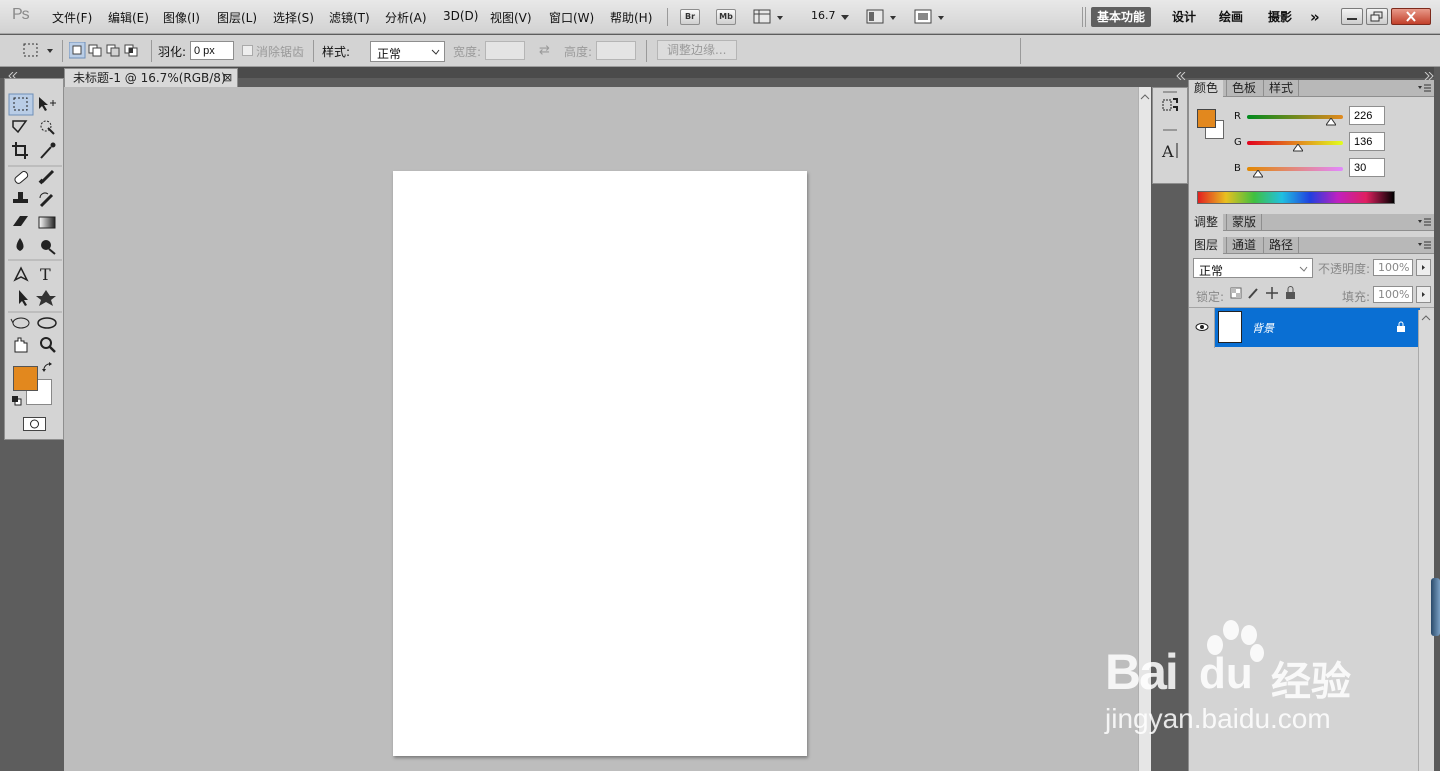  I want to click on type-tool-icon: T, so click(45, 274).